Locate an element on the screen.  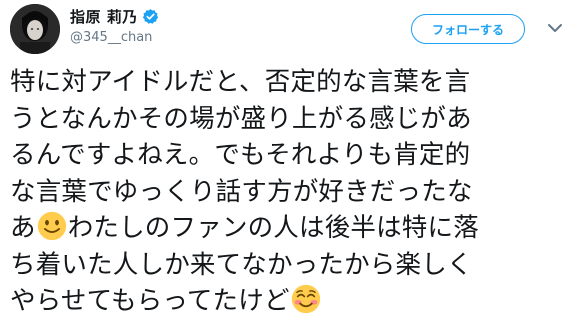
avatar is located at coordinates (35, 29).